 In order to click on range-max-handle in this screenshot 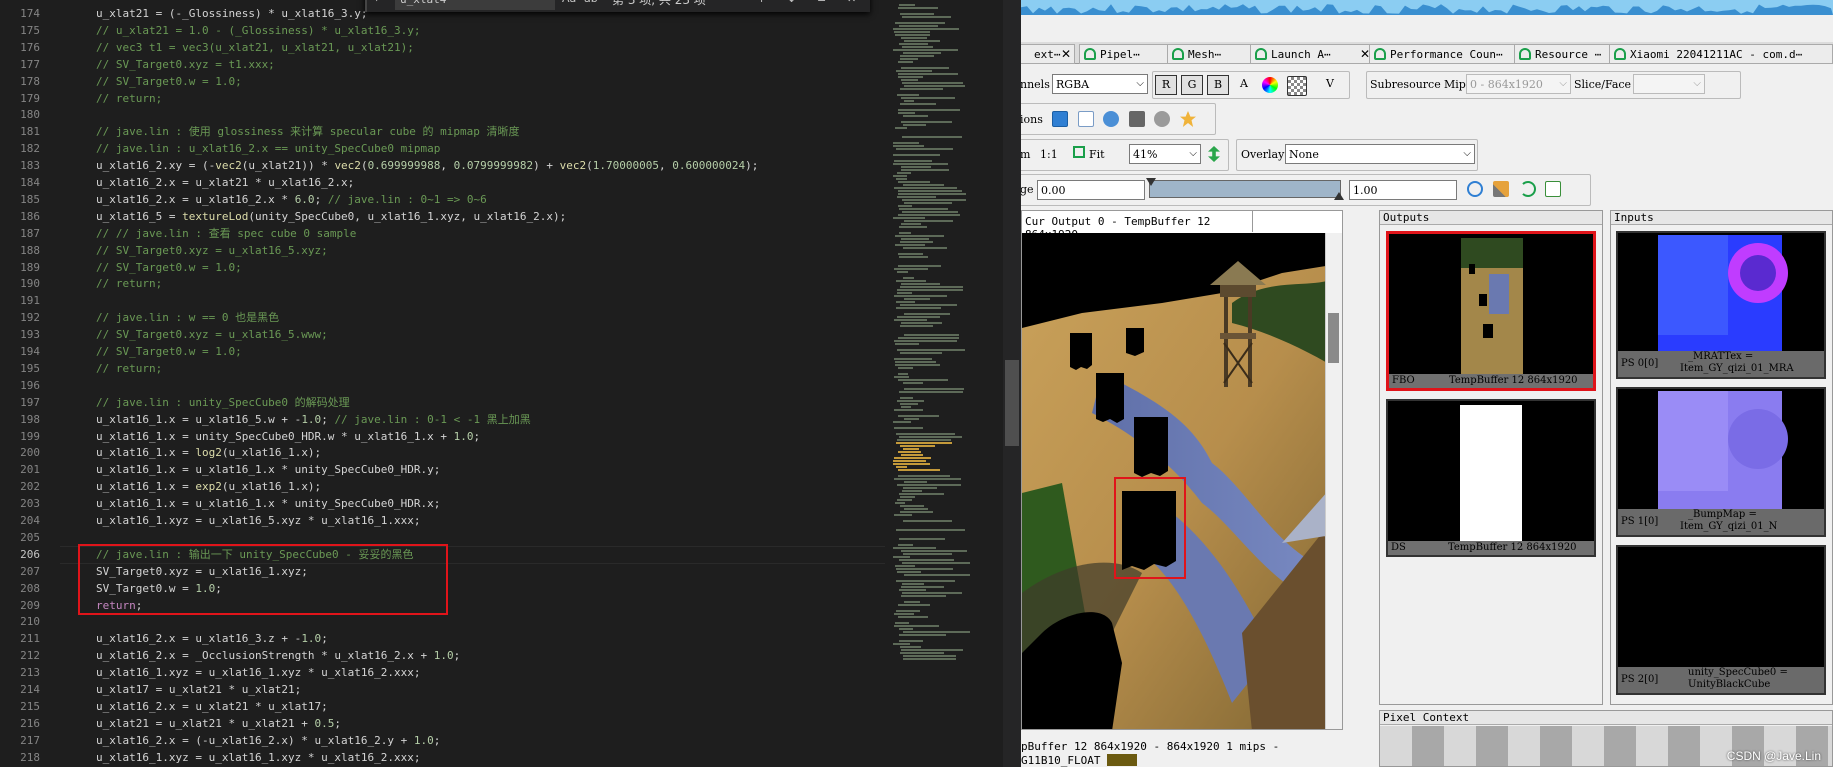, I will do `click(1339, 196)`.